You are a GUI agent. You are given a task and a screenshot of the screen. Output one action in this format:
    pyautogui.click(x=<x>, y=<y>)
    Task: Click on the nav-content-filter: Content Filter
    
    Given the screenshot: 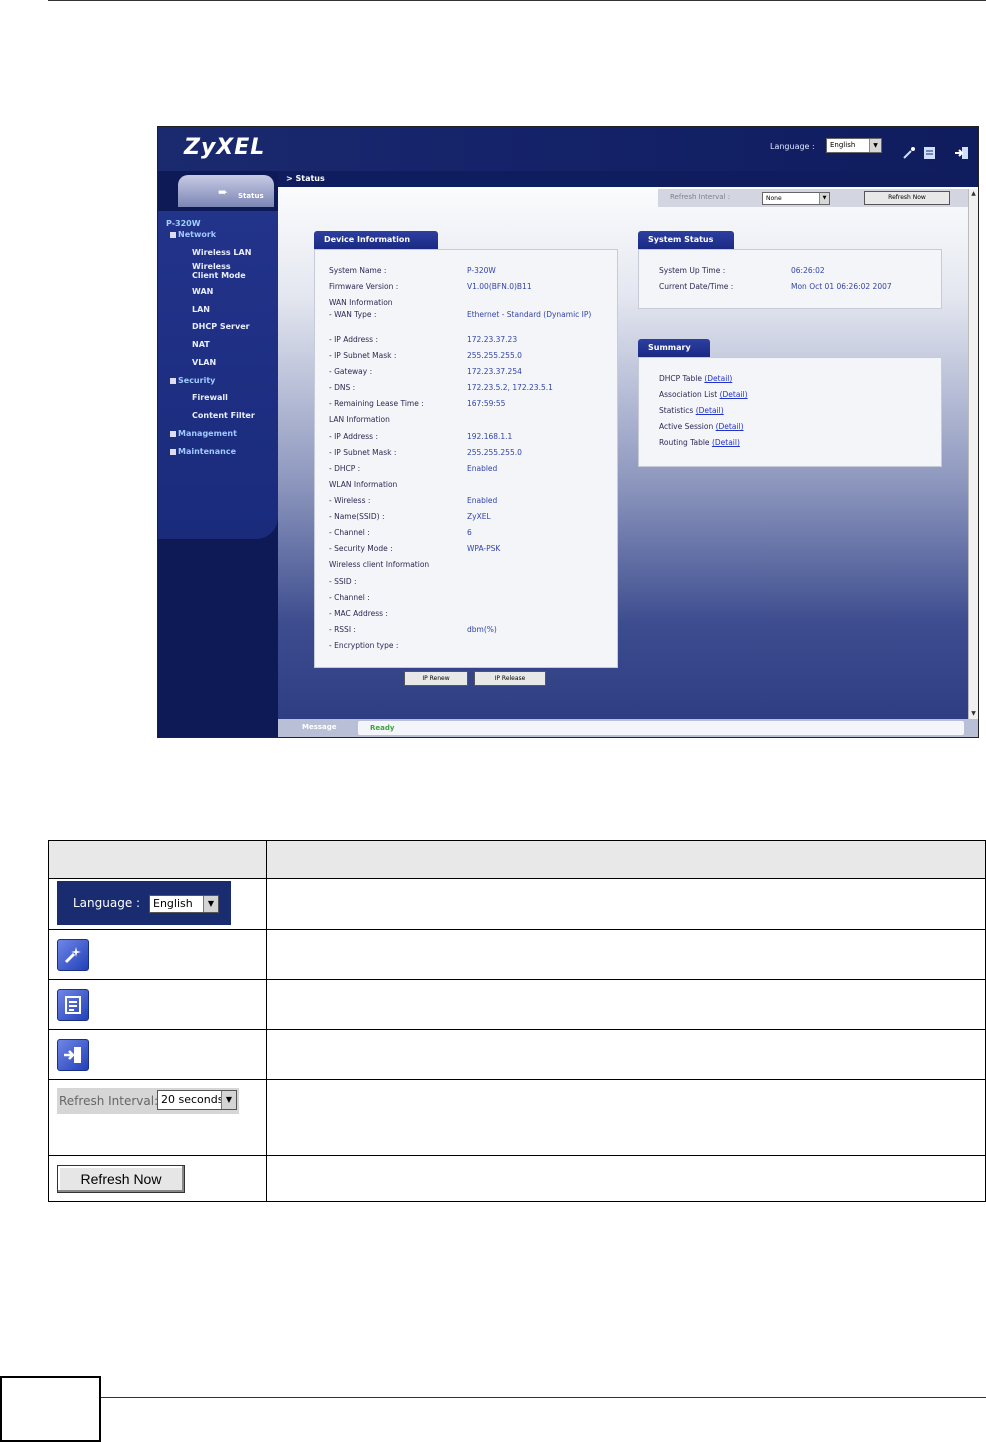 What is the action you would take?
    pyautogui.click(x=223, y=415)
    